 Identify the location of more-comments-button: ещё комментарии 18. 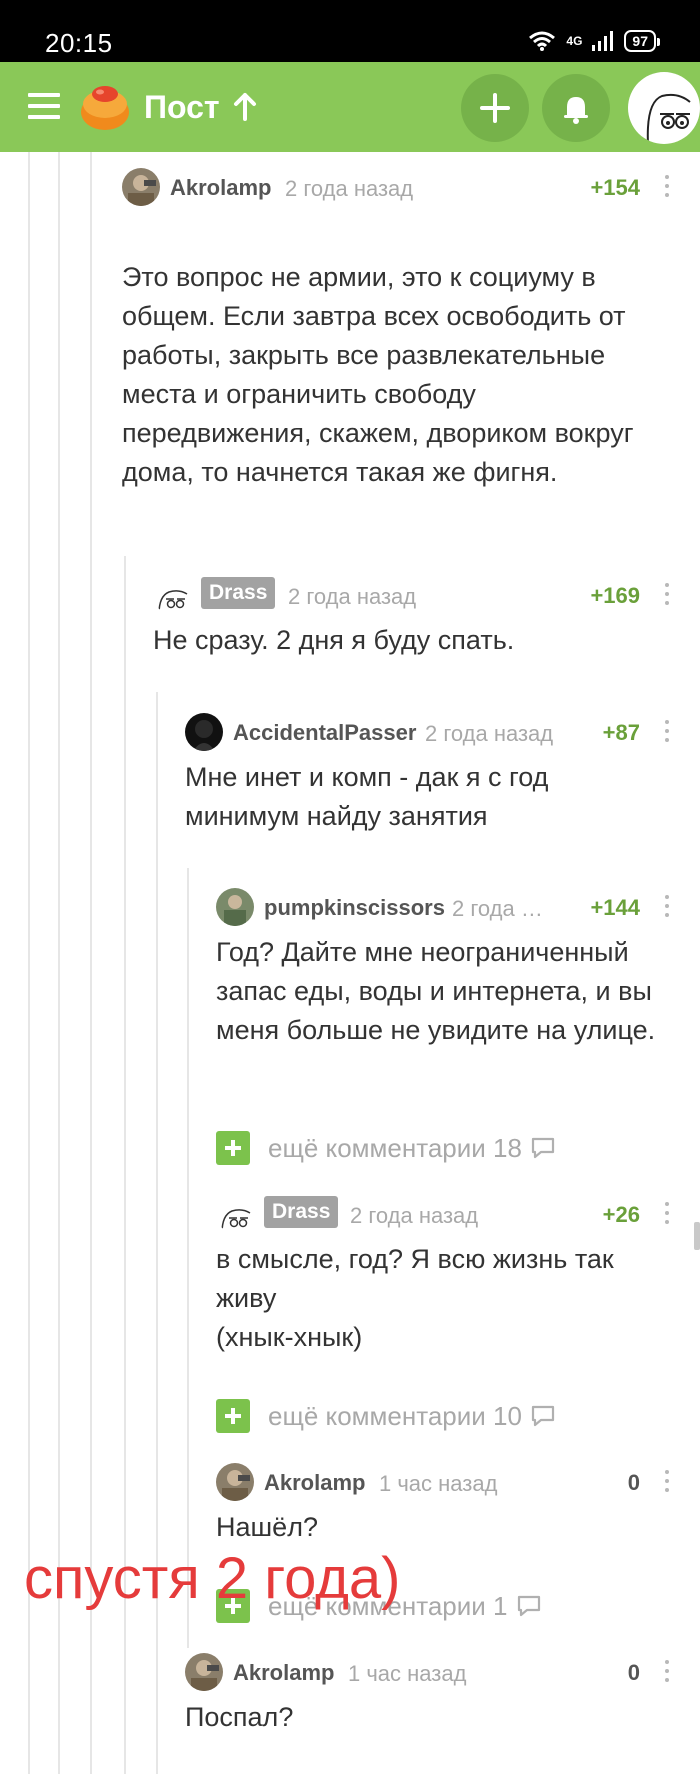
(386, 1148).